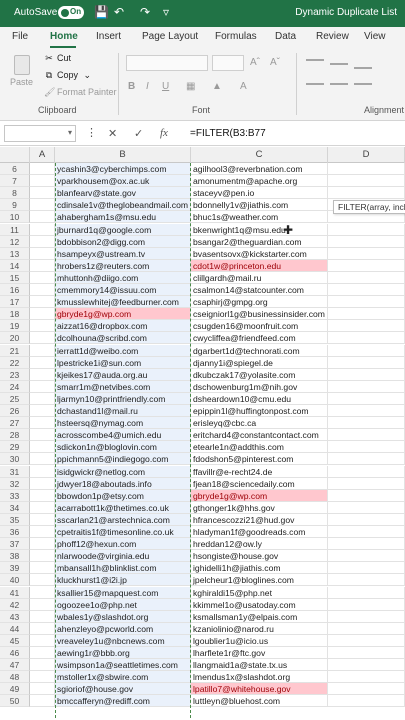 This screenshot has height=720, width=405. I want to click on cell-c: lharflete1r@ftc.gov, so click(259, 653).